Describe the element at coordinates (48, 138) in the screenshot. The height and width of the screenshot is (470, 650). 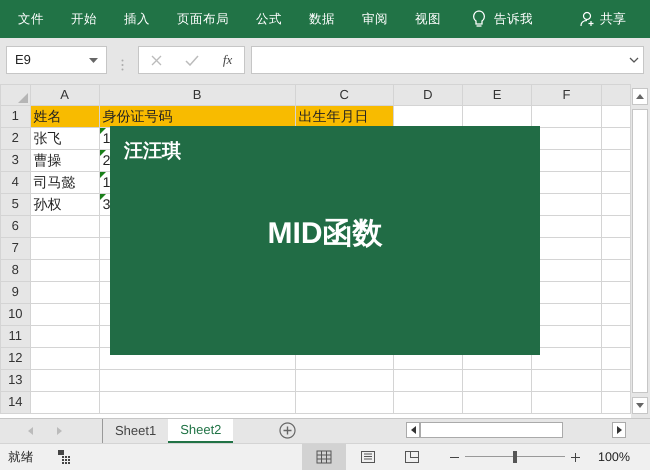
I see `cell-text: 张飞` at that location.